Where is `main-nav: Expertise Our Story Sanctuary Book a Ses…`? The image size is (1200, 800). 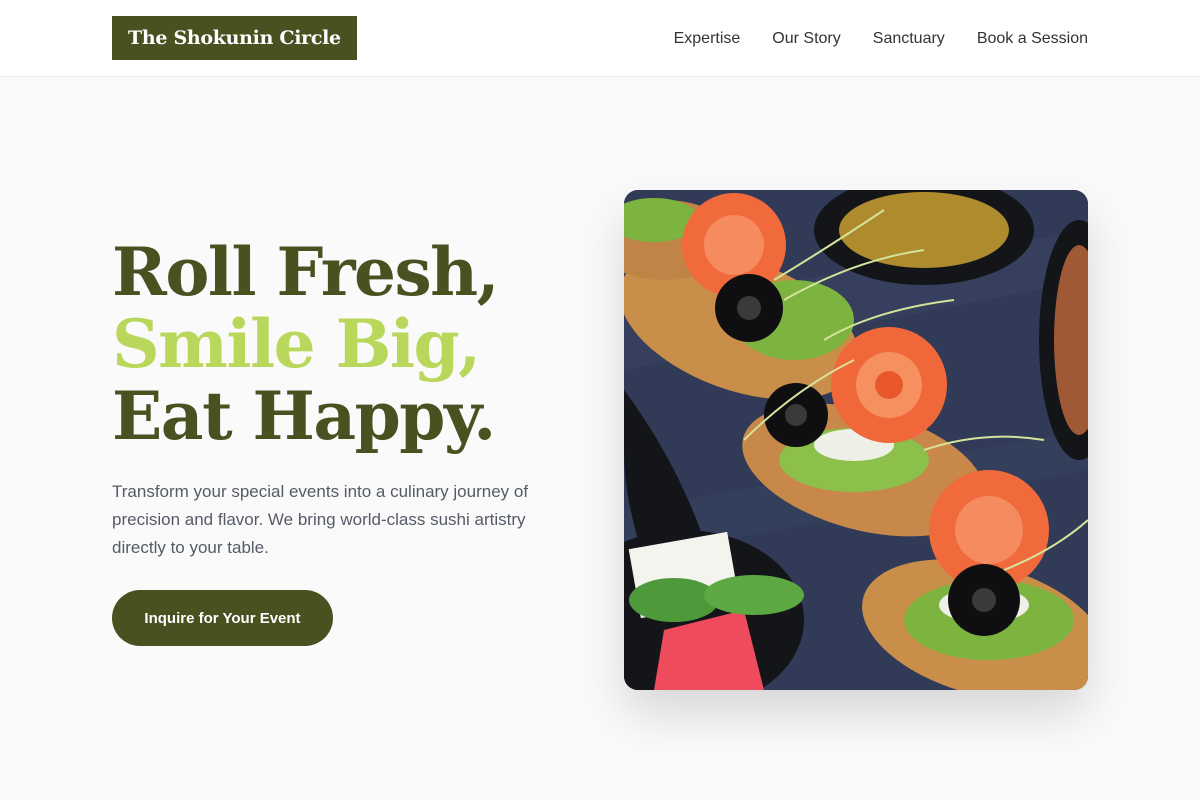 main-nav: Expertise Our Story Sanctuary Book a Ses… is located at coordinates (881, 38).